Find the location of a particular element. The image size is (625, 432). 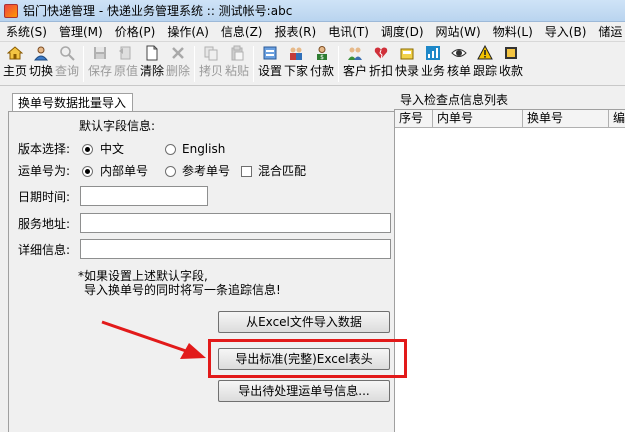

version-chinese-radio is located at coordinates (87, 149).